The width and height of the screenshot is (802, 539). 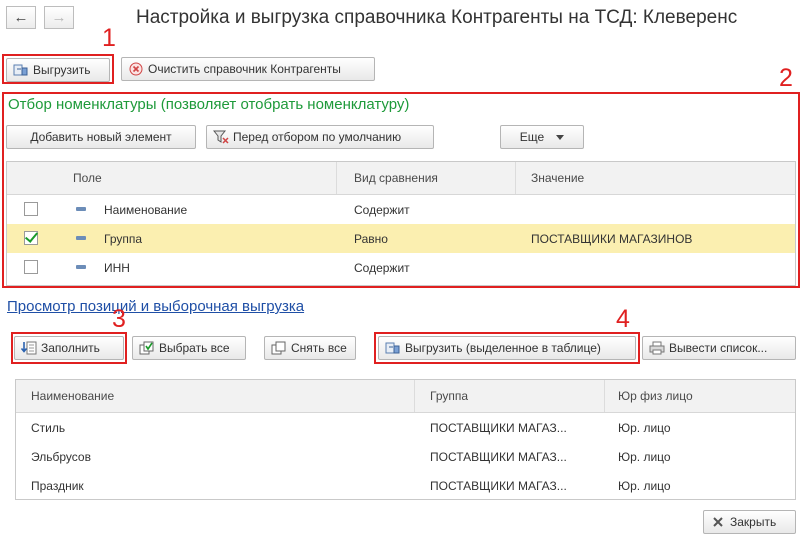 I want to click on select-all-icon, so click(x=147, y=348).